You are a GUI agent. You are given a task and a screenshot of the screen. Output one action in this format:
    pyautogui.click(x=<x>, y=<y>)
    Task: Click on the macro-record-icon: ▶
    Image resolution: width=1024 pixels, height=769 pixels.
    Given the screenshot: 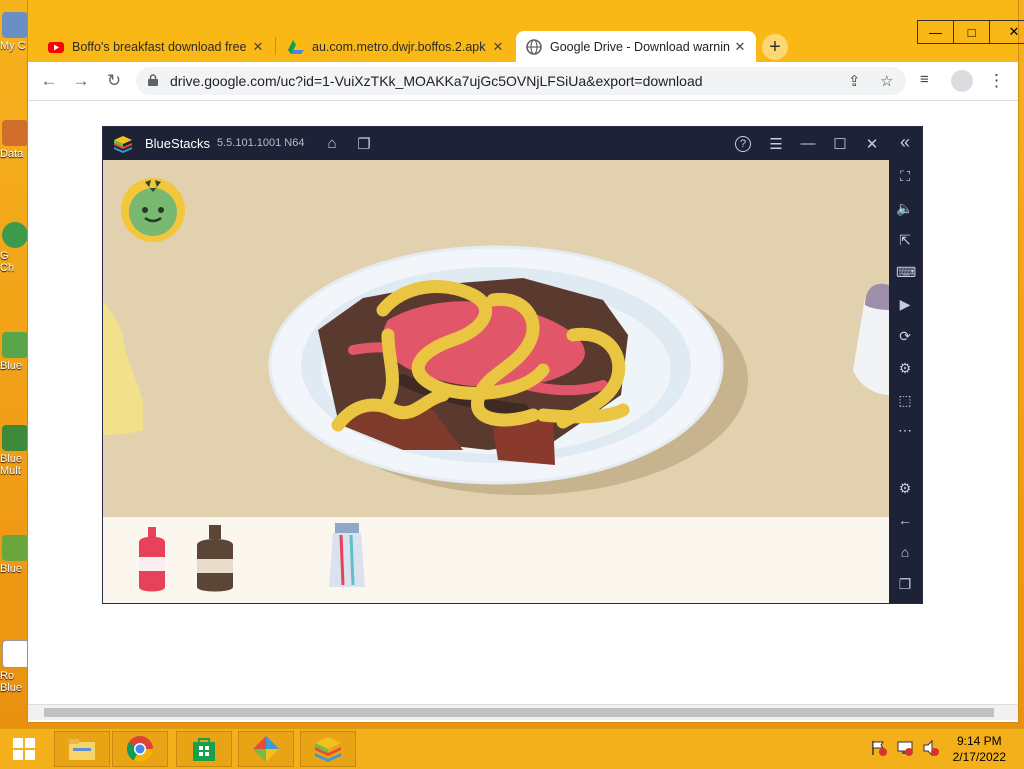 What is the action you would take?
    pyautogui.click(x=905, y=304)
    